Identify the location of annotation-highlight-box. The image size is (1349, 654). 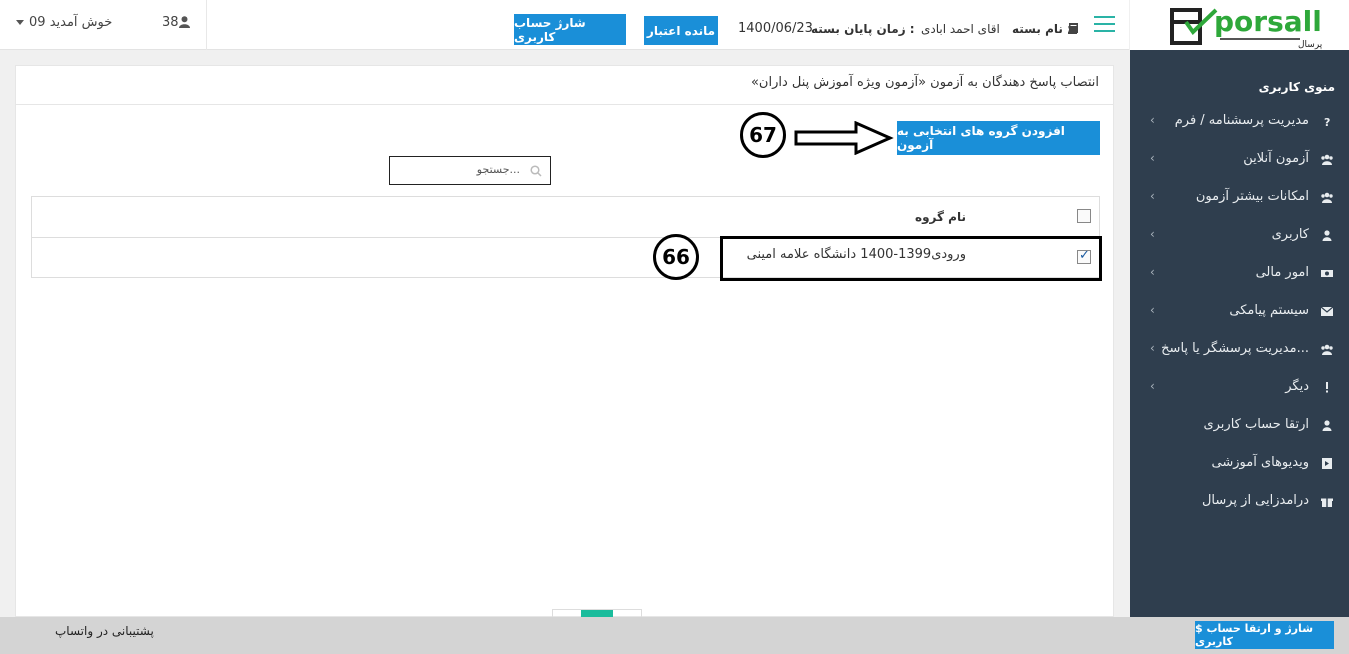
(911, 258).